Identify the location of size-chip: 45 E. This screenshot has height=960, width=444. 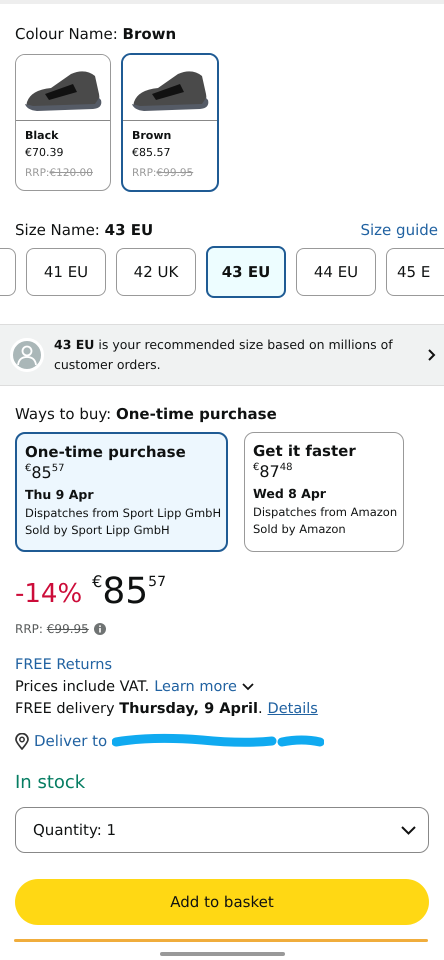
(415, 272).